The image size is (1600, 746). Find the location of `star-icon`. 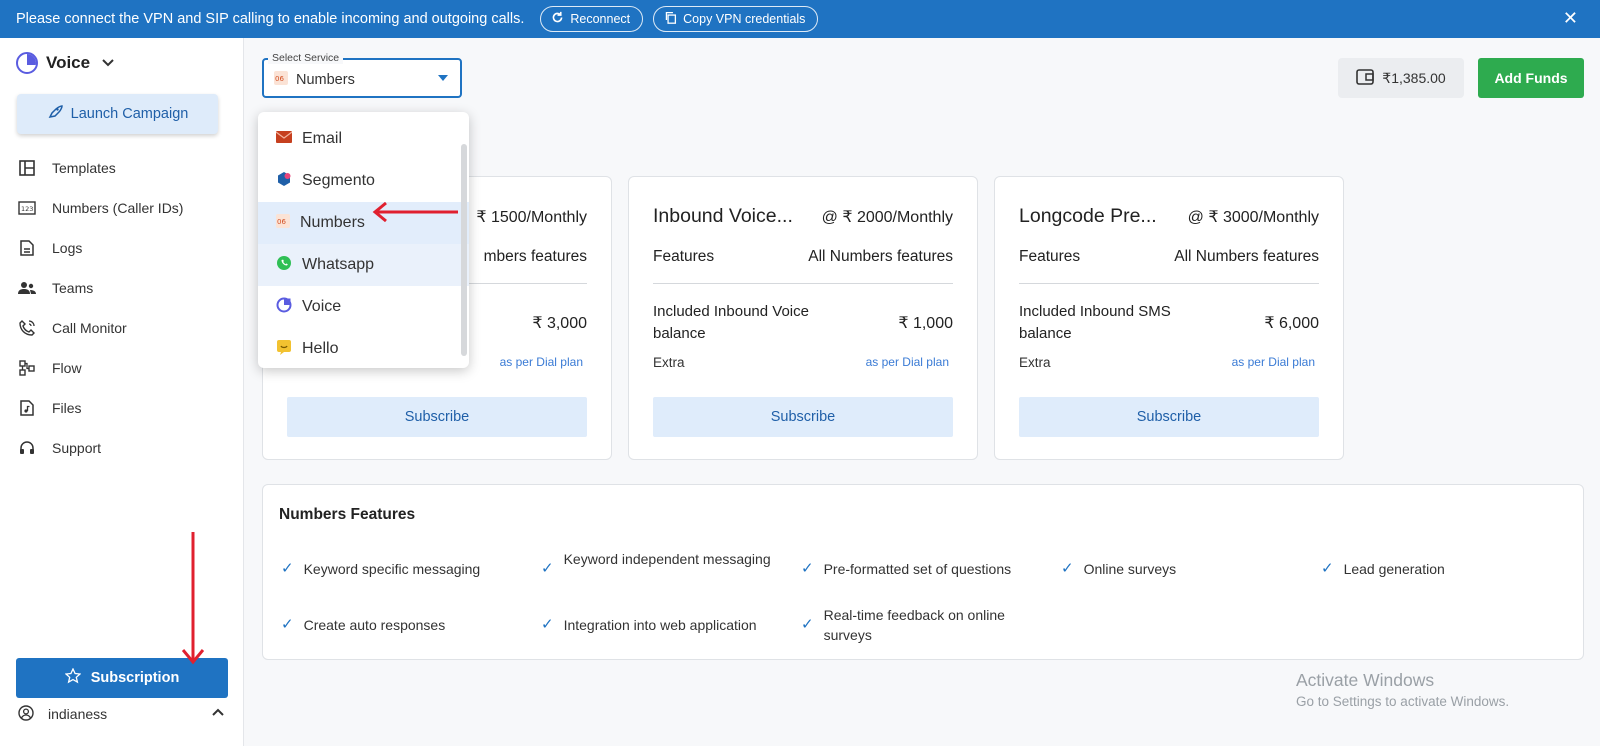

star-icon is located at coordinates (73, 677).